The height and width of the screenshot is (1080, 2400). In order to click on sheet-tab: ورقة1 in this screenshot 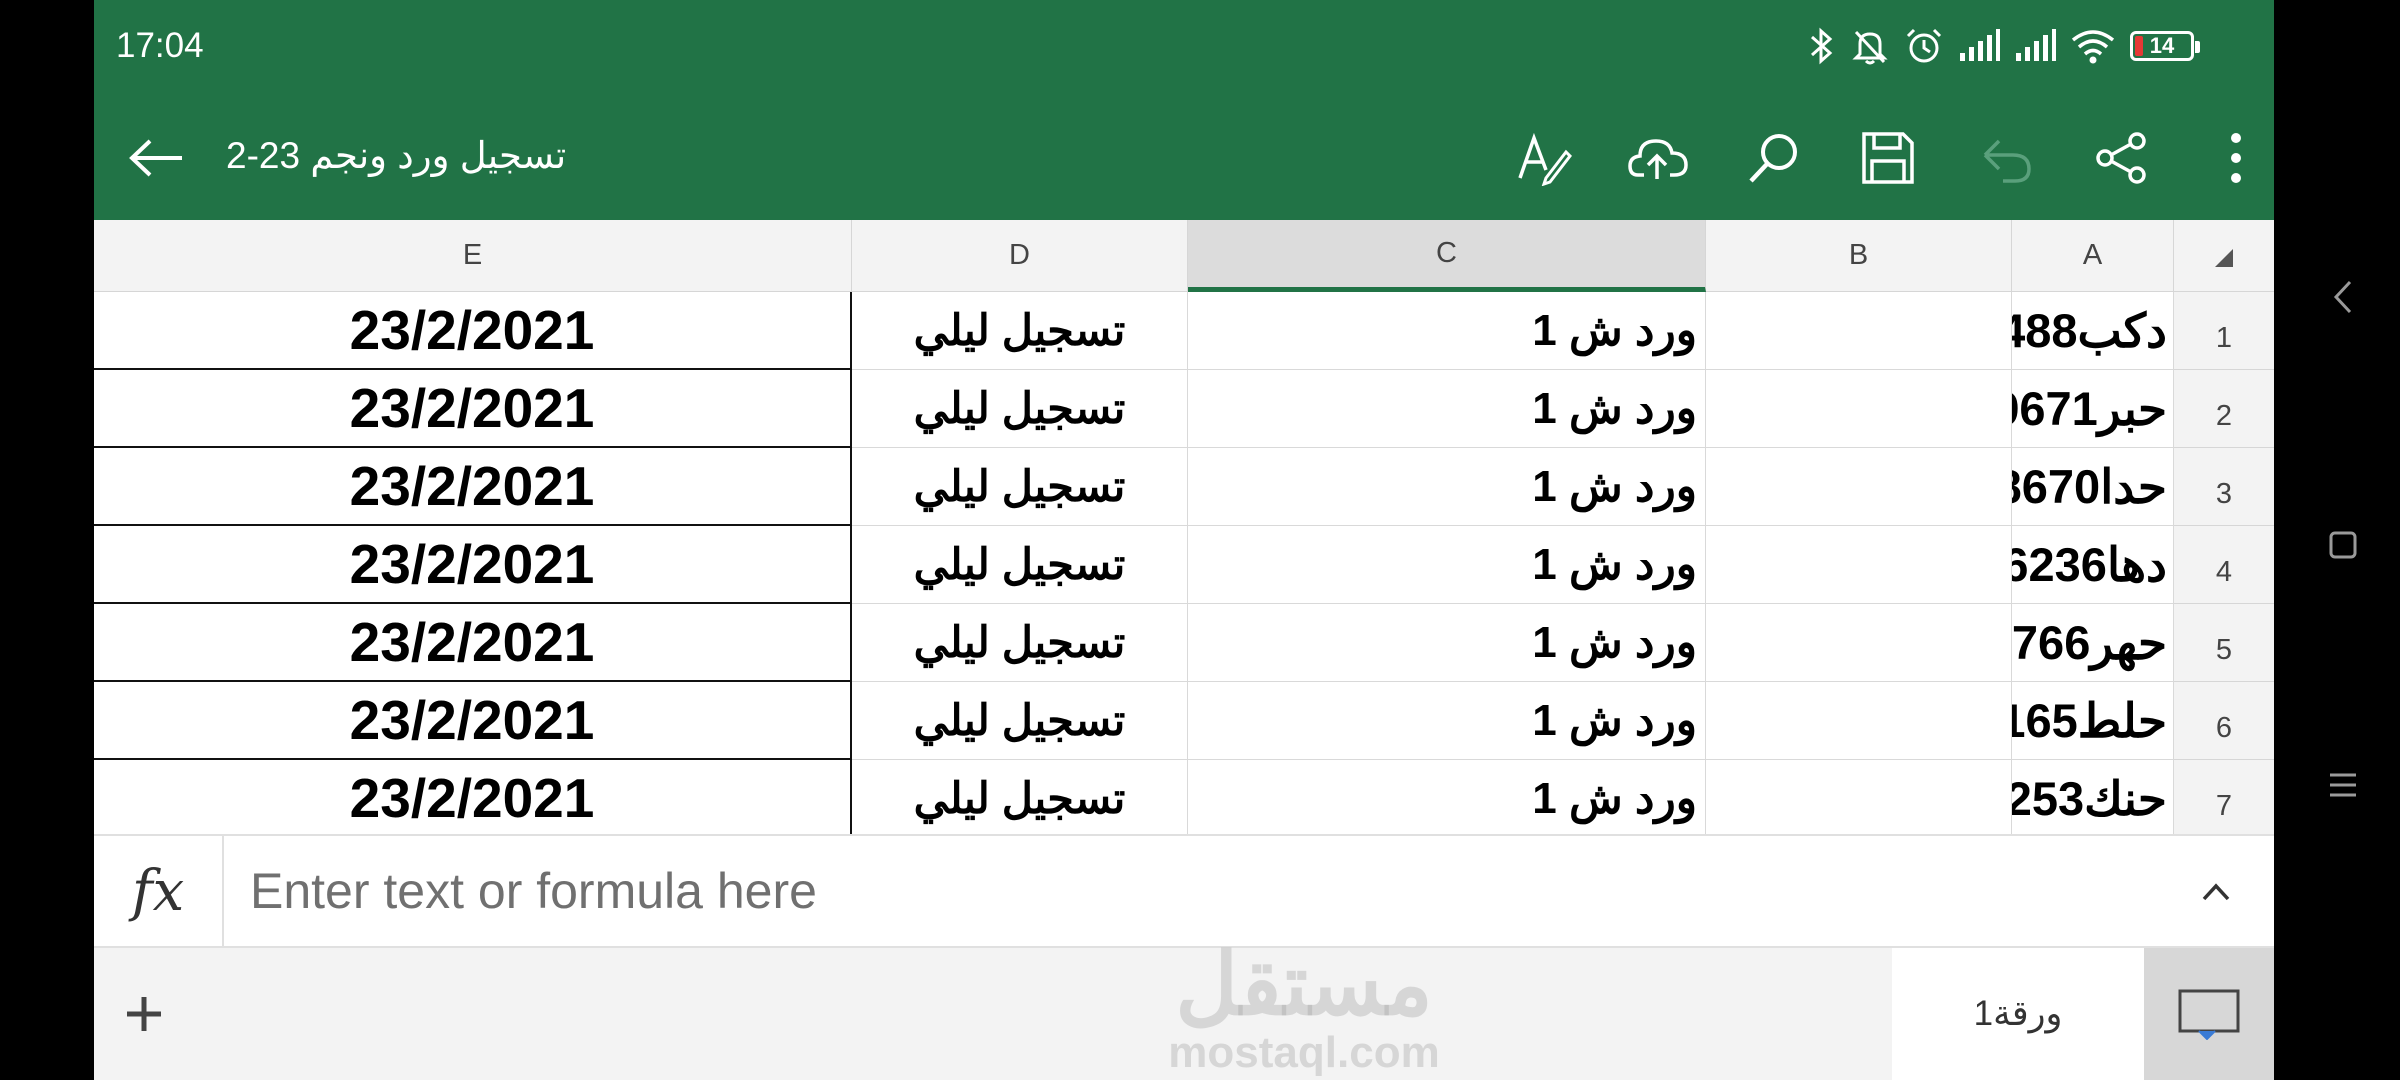, I will do `click(2018, 1014)`.